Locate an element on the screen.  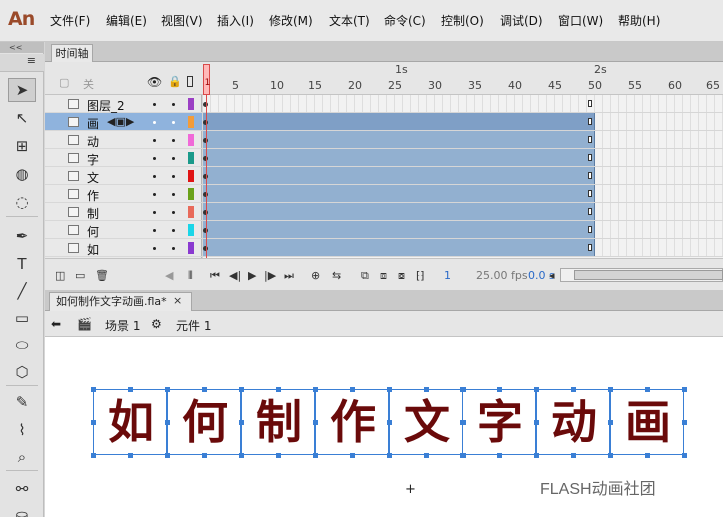
layer-name: 图层_2 is located at coordinates (106, 105).